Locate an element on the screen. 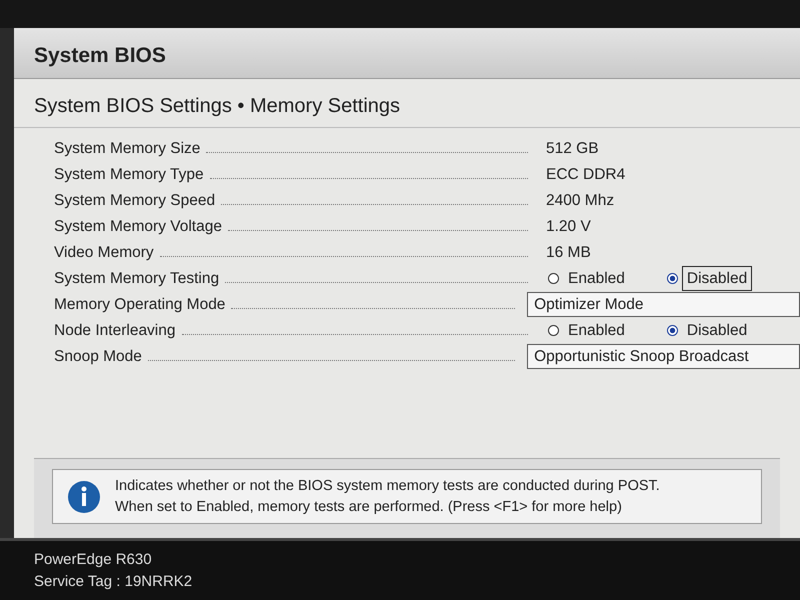 The height and width of the screenshot is (600, 800). help-text: Indicates whether or not the BIOS system memory tests are conducted during POST. is located at coordinates (387, 486).